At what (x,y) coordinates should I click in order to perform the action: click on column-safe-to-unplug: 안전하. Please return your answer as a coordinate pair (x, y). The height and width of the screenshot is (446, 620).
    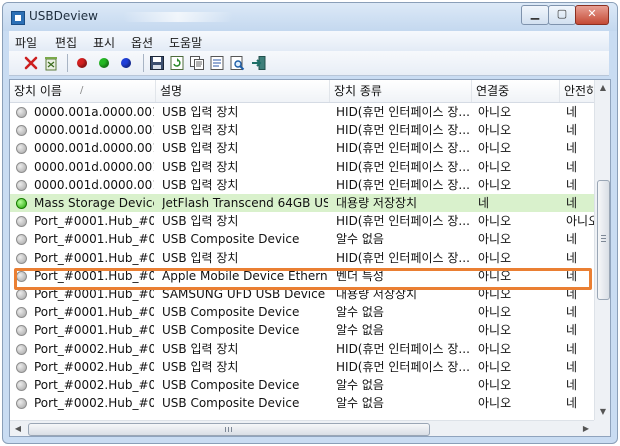
    Looking at the image, I should click on (577, 91).